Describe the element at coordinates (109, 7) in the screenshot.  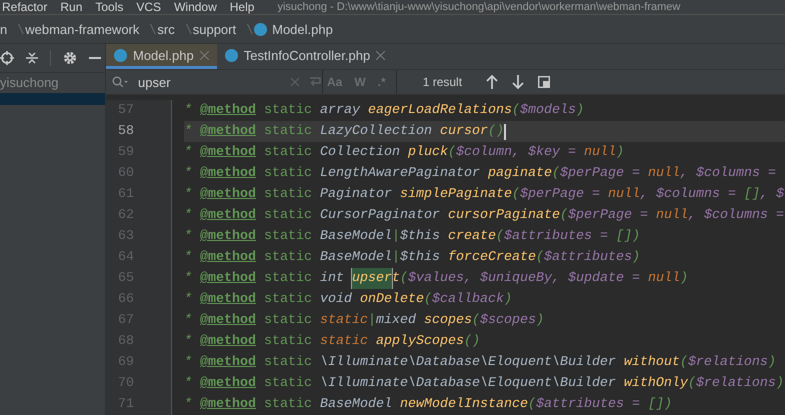
I see `menu-item: Tools` at that location.